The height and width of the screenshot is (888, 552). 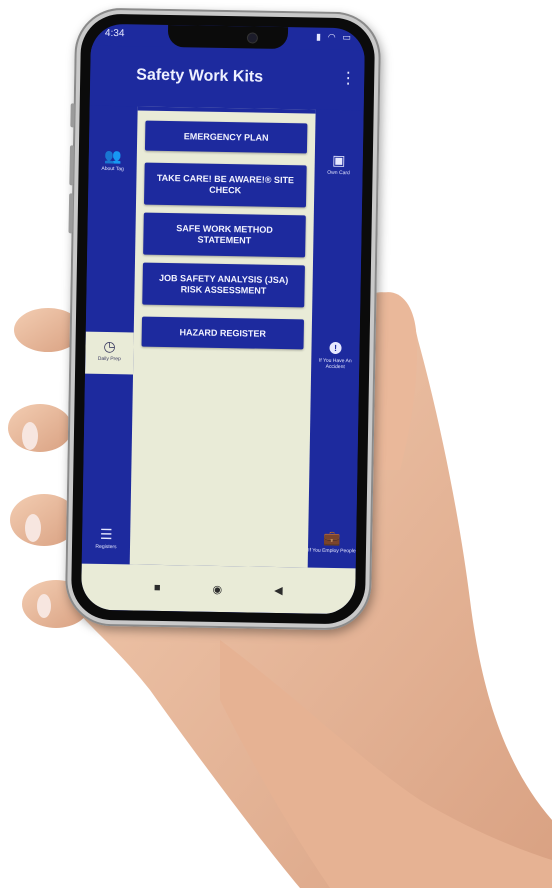 I want to click on battery-icon: ▭, so click(x=347, y=37).